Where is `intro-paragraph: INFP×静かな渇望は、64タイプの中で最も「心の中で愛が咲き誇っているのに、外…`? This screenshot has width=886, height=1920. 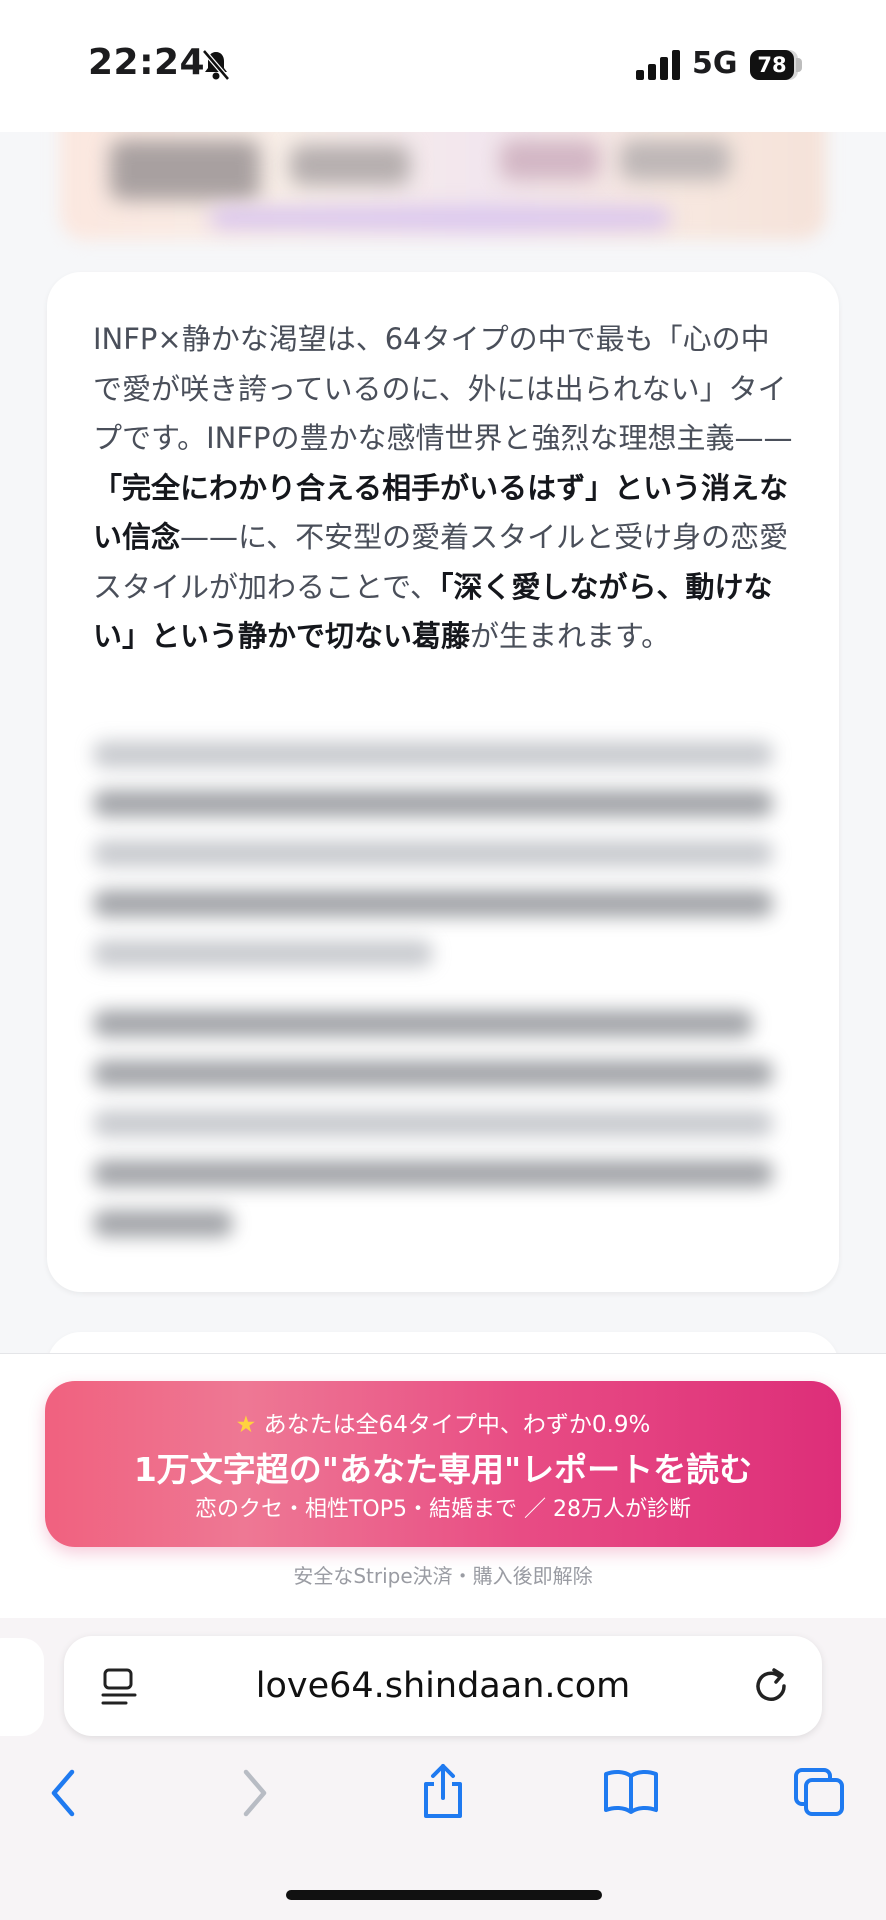
intro-paragraph: INFP×静かな渇望は、64タイプの中で最も「心の中で愛が咲き誇っているのに、外… is located at coordinates (443, 488).